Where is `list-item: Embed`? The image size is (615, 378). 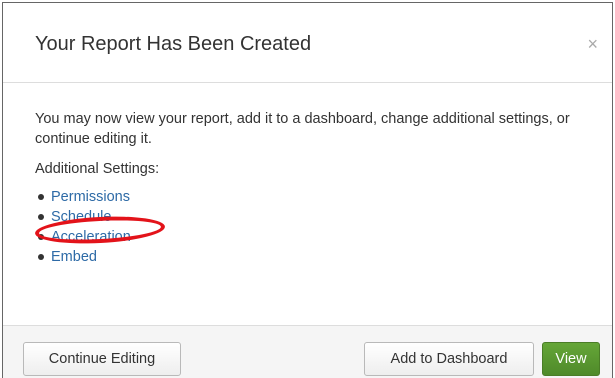 list-item: Embed is located at coordinates (308, 257).